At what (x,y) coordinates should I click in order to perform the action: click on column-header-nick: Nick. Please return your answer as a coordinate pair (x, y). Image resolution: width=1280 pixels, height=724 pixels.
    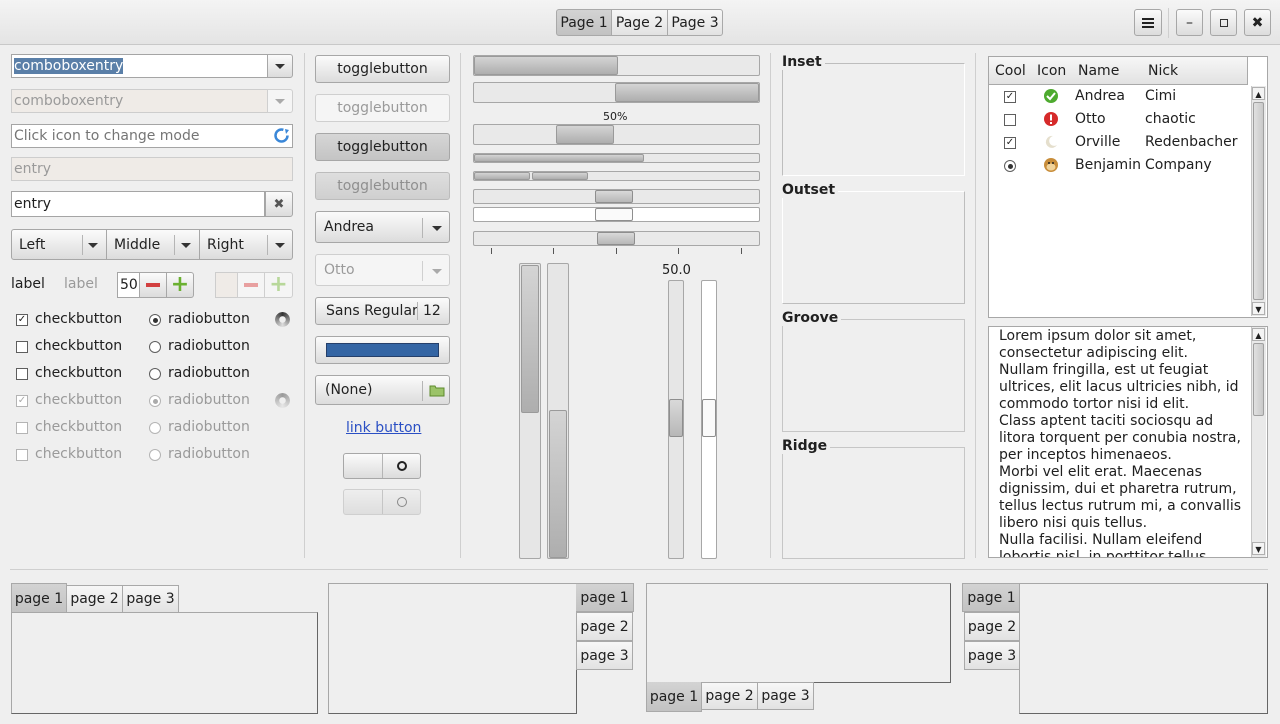
    Looking at the image, I should click on (1195, 71).